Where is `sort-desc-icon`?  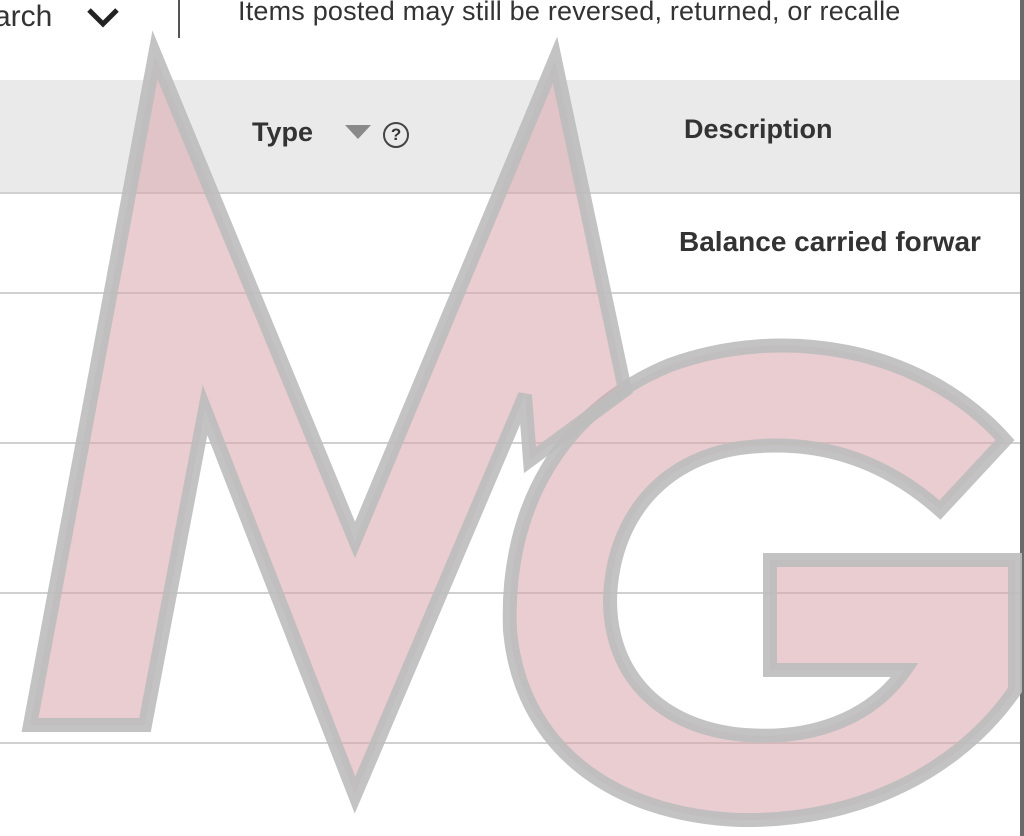 sort-desc-icon is located at coordinates (358, 132).